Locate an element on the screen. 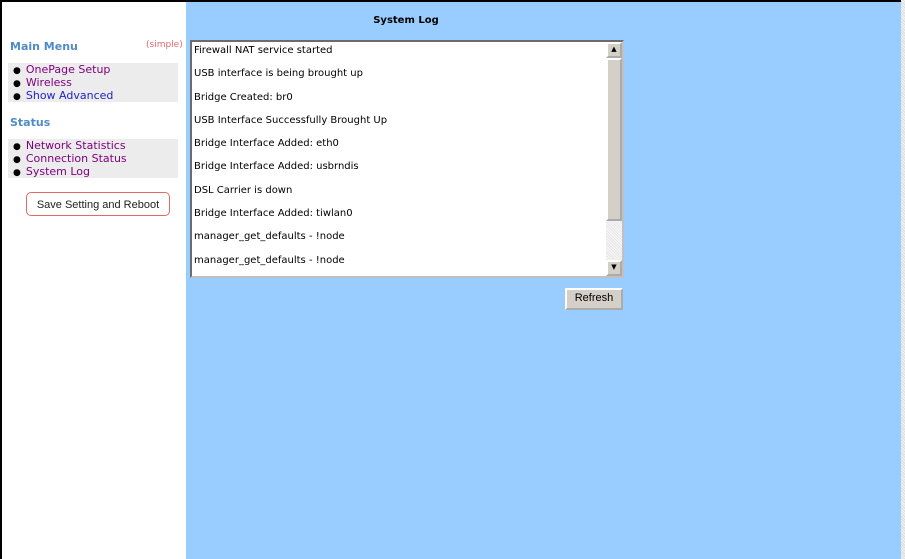  status-heading: Status is located at coordinates (30, 122).